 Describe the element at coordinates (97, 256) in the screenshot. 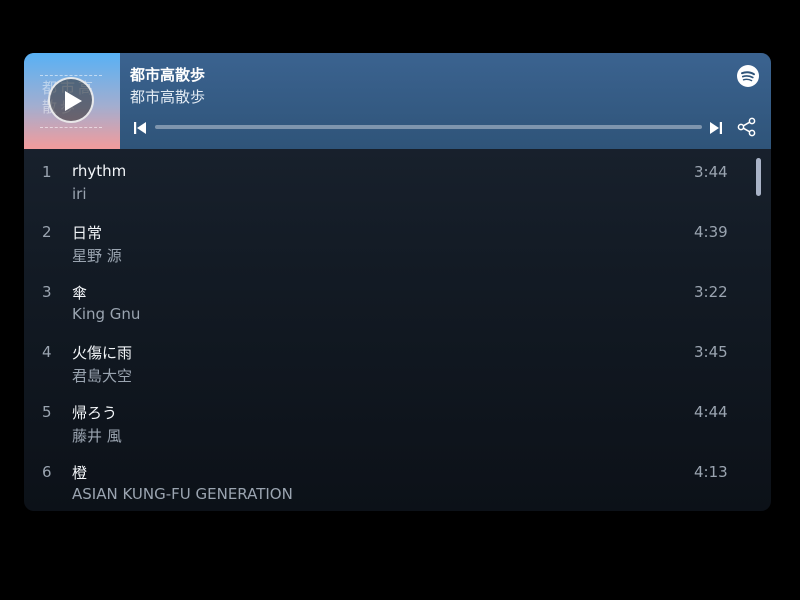

I see `track-artist: 星野 源` at that location.